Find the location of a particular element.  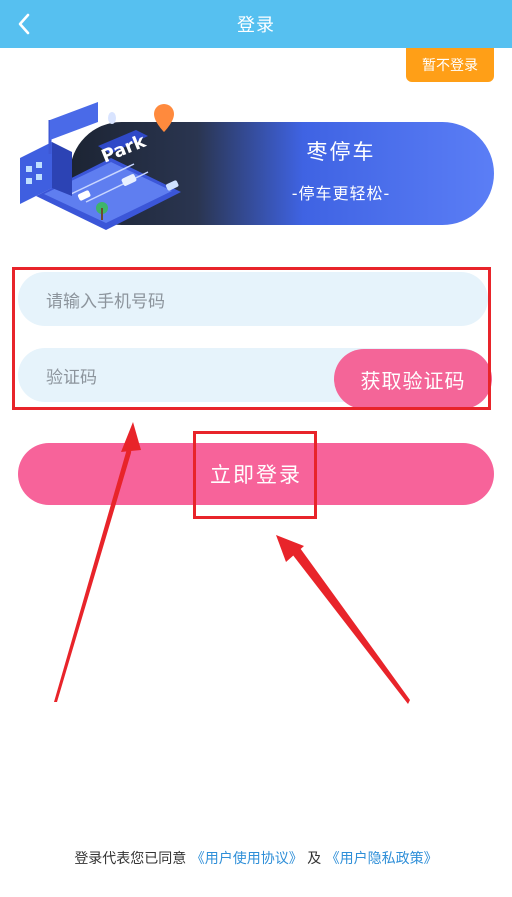

annotation-arrow-right is located at coordinates (346, 622).